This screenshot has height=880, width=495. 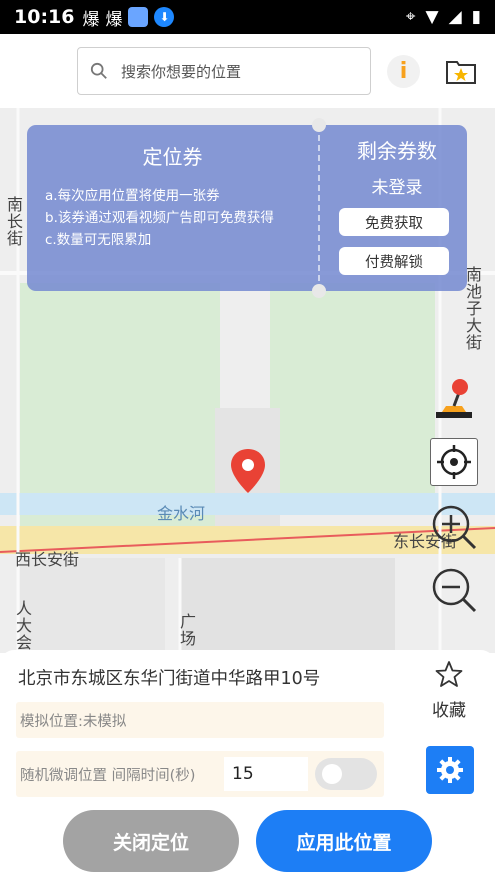 What do you see at coordinates (397, 188) in the screenshot?
I see `remaining-value: 未登录` at bounding box center [397, 188].